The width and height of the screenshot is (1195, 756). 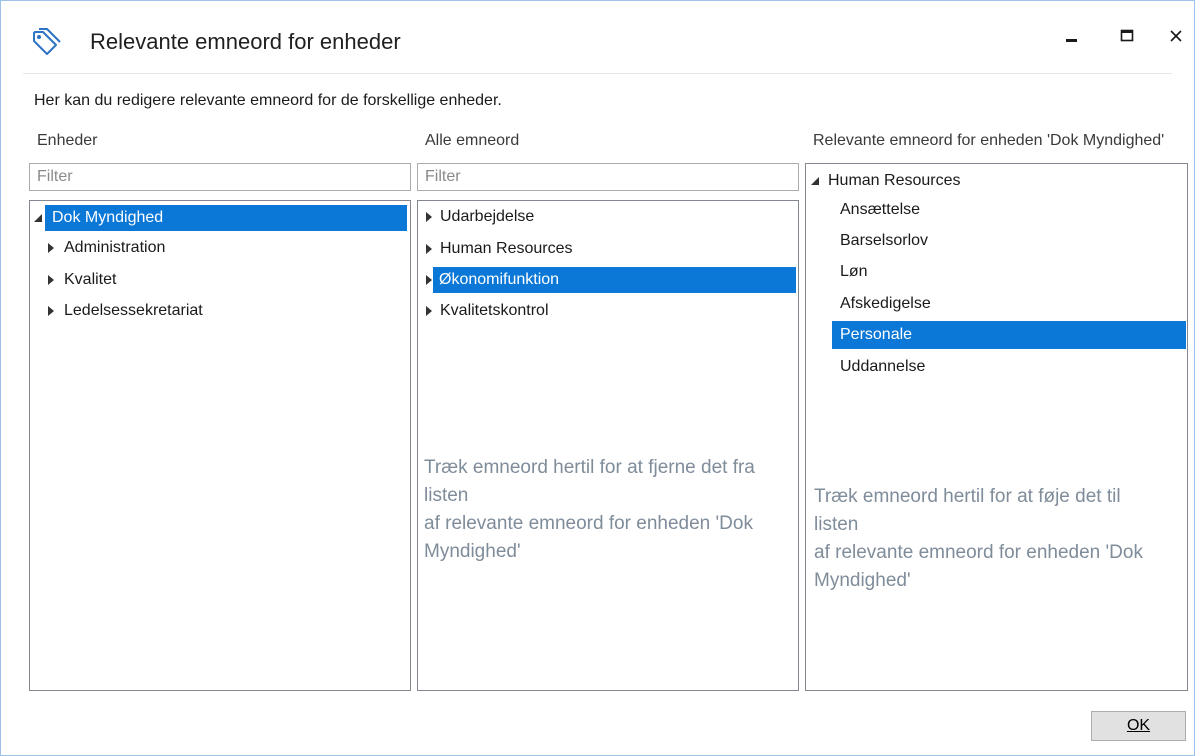 I want to click on tree-node-label: Ledelsessekretariat, so click(x=133, y=310).